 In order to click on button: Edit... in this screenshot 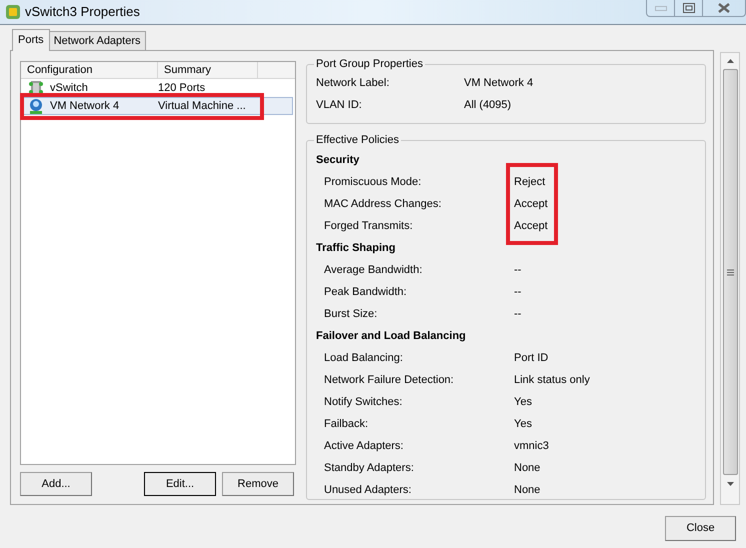, I will do `click(180, 484)`.